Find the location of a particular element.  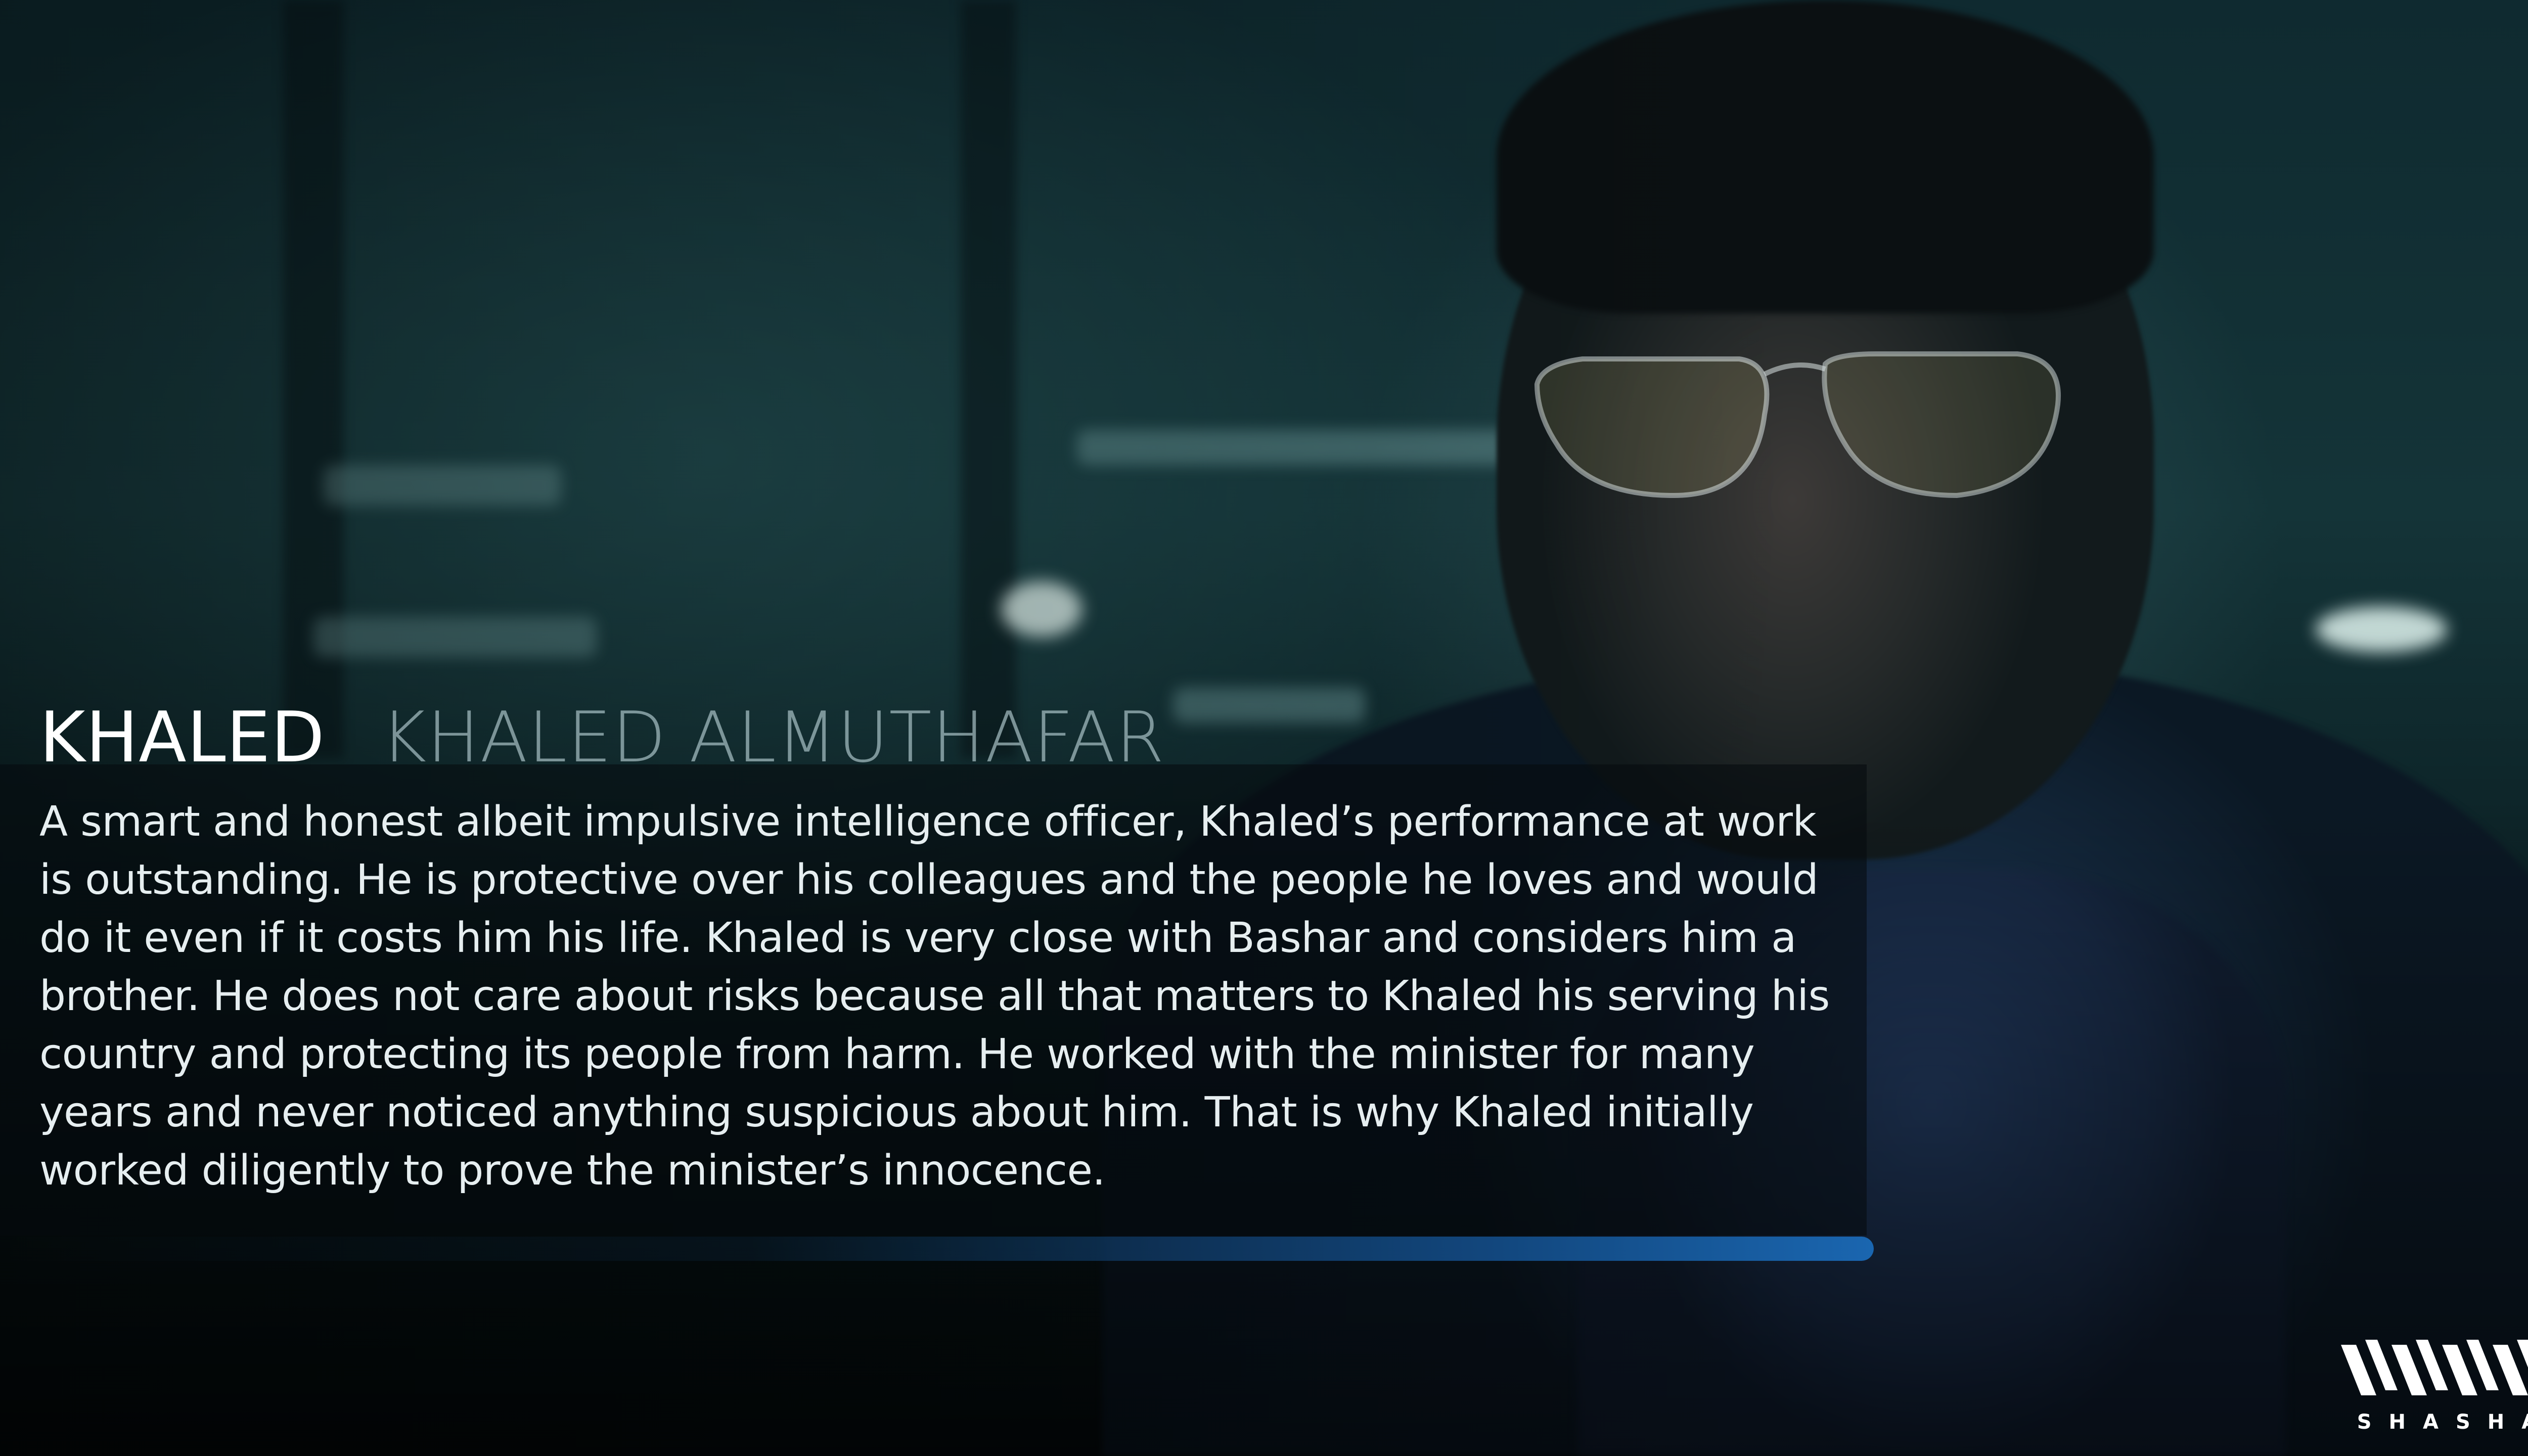

brand-logo: SHASHA is located at coordinates (2432, 1385).